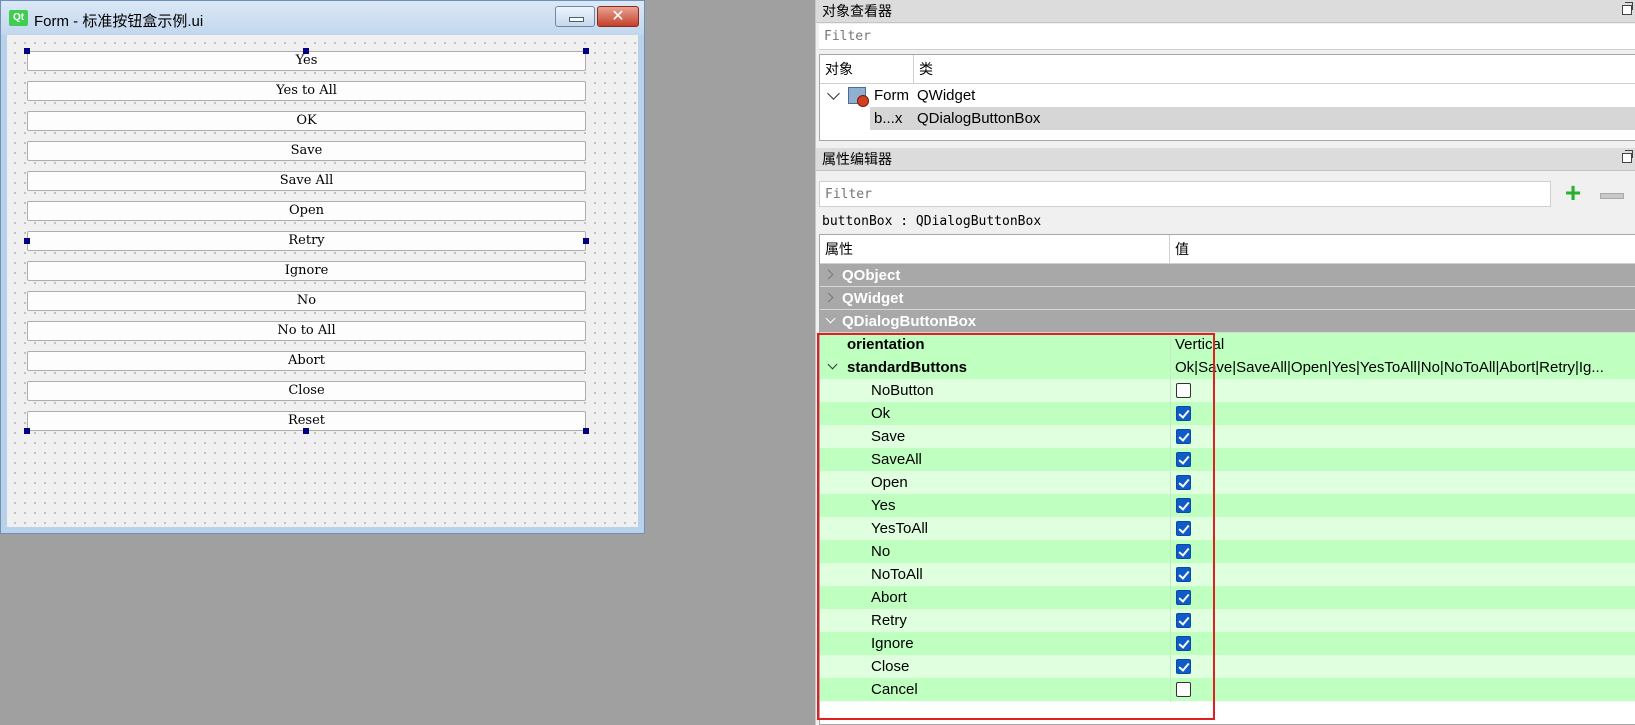  I want to click on flag-row-yestoall: YesToAll, so click(1227, 529).